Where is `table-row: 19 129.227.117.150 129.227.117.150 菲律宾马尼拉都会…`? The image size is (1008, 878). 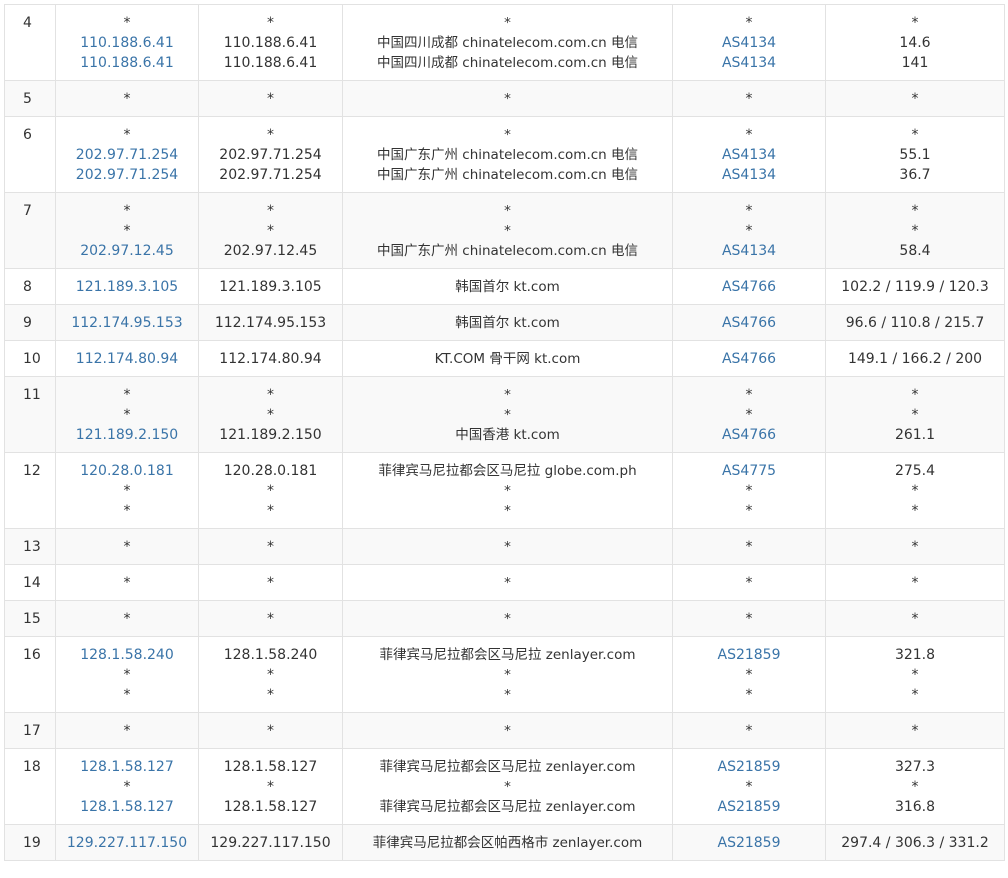 table-row: 19 129.227.117.150 129.227.117.150 菲律宾马尼拉都会… is located at coordinates (504, 842).